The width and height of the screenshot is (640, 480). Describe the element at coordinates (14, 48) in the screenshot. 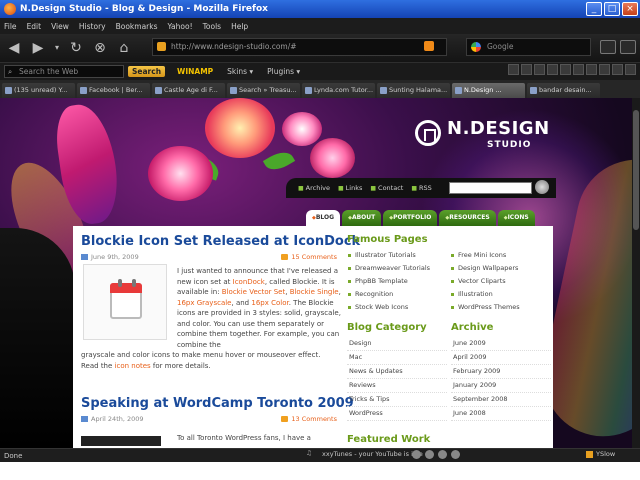

I see `back-icon: ◀` at that location.